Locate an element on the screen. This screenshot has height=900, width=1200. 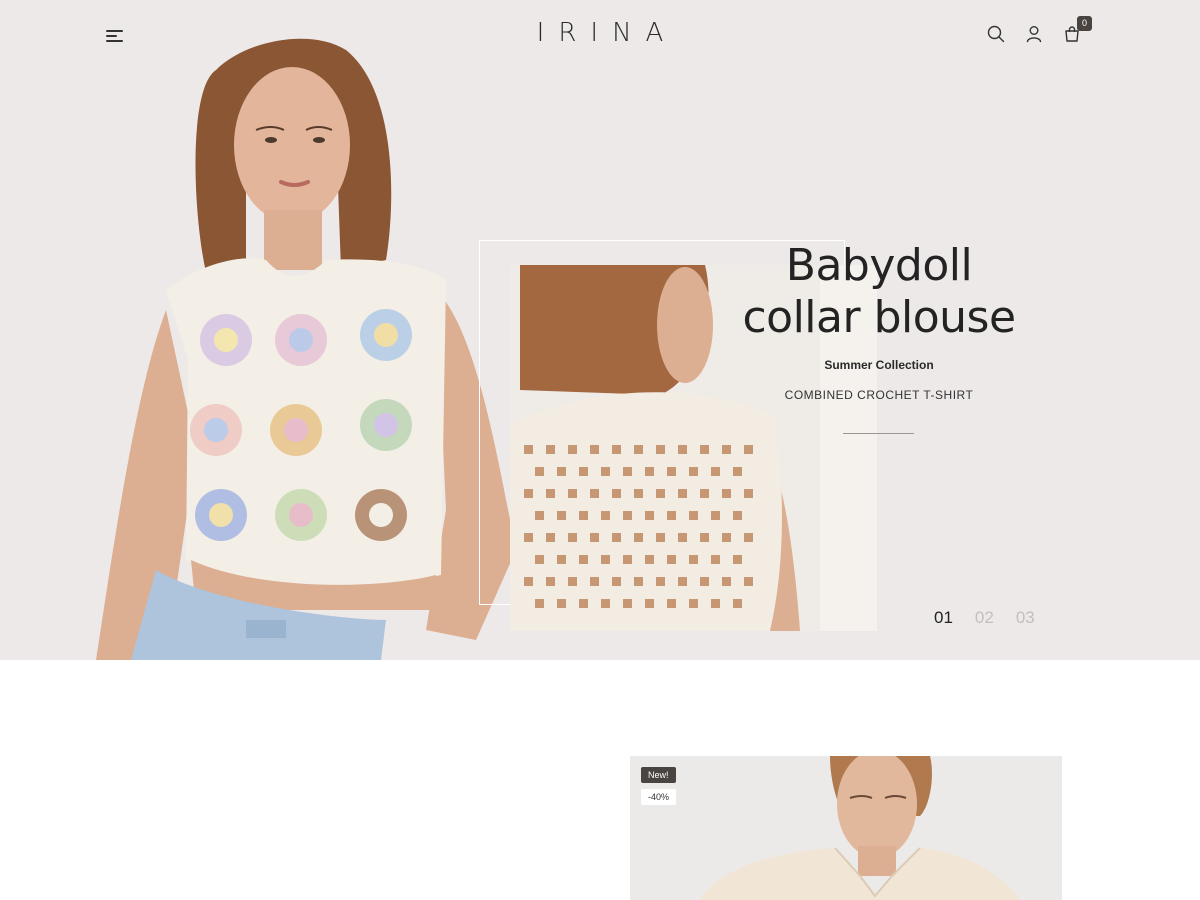
slide-02: 02 is located at coordinates (984, 618).